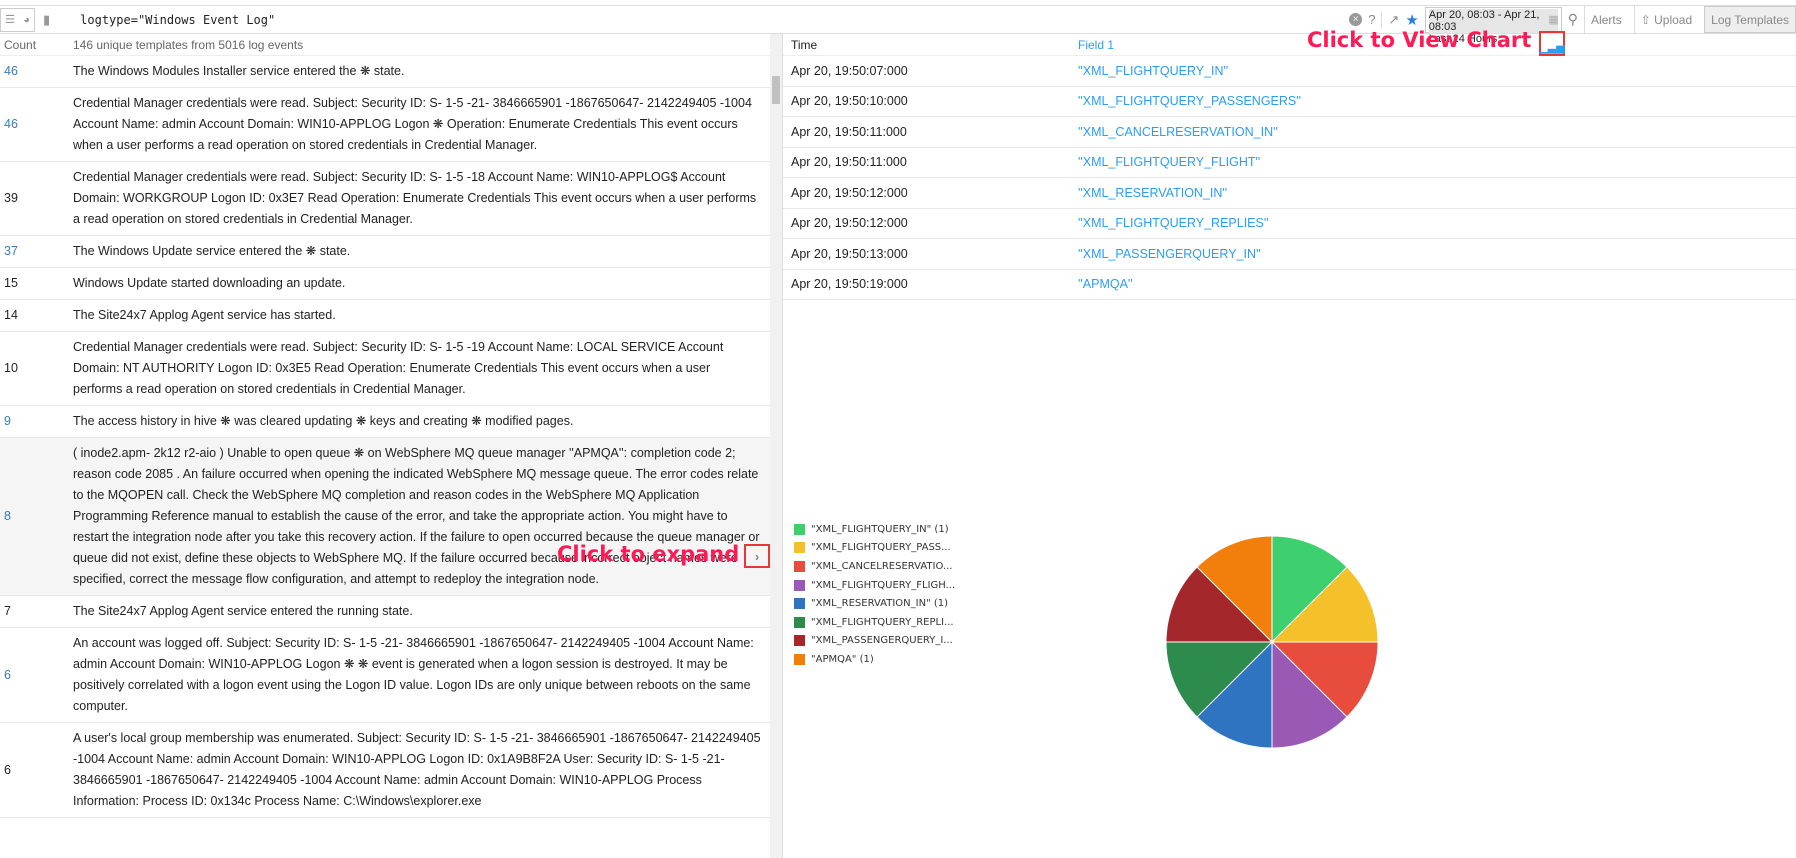 This screenshot has width=1796, height=858. What do you see at coordinates (46, 20) in the screenshot?
I see `saved-search-icon: ▮` at bounding box center [46, 20].